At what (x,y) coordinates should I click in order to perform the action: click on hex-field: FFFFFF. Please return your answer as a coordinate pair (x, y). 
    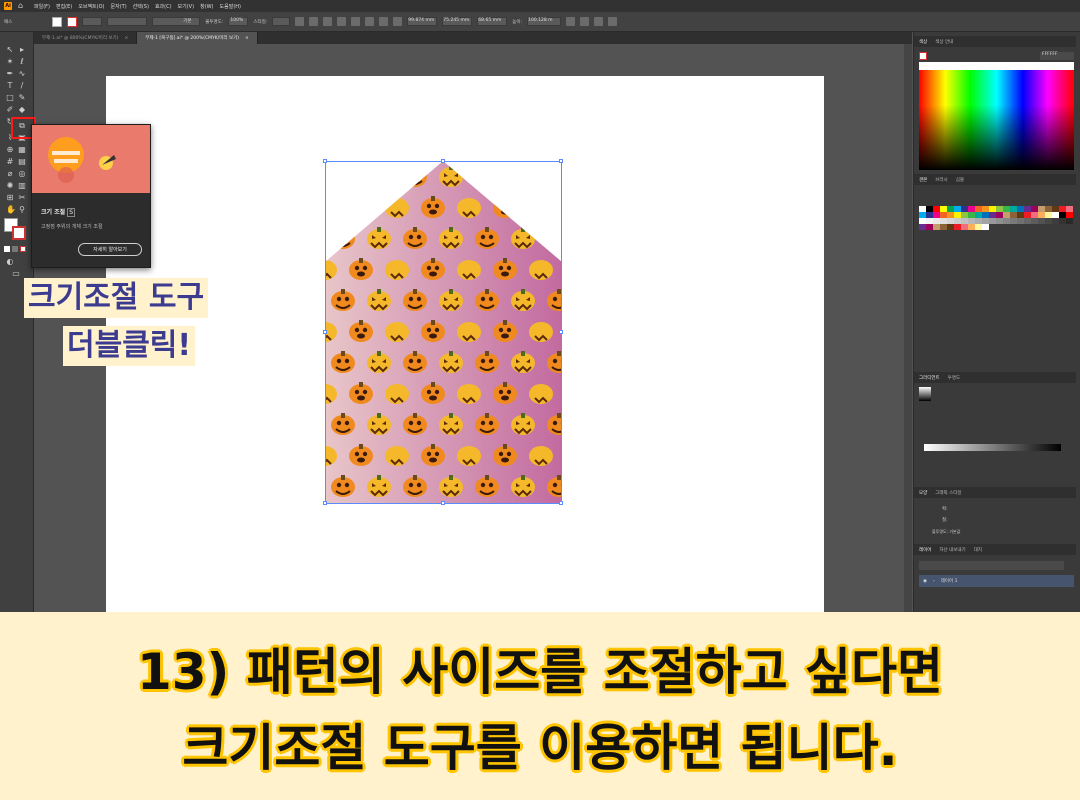
    Looking at the image, I should click on (1057, 56).